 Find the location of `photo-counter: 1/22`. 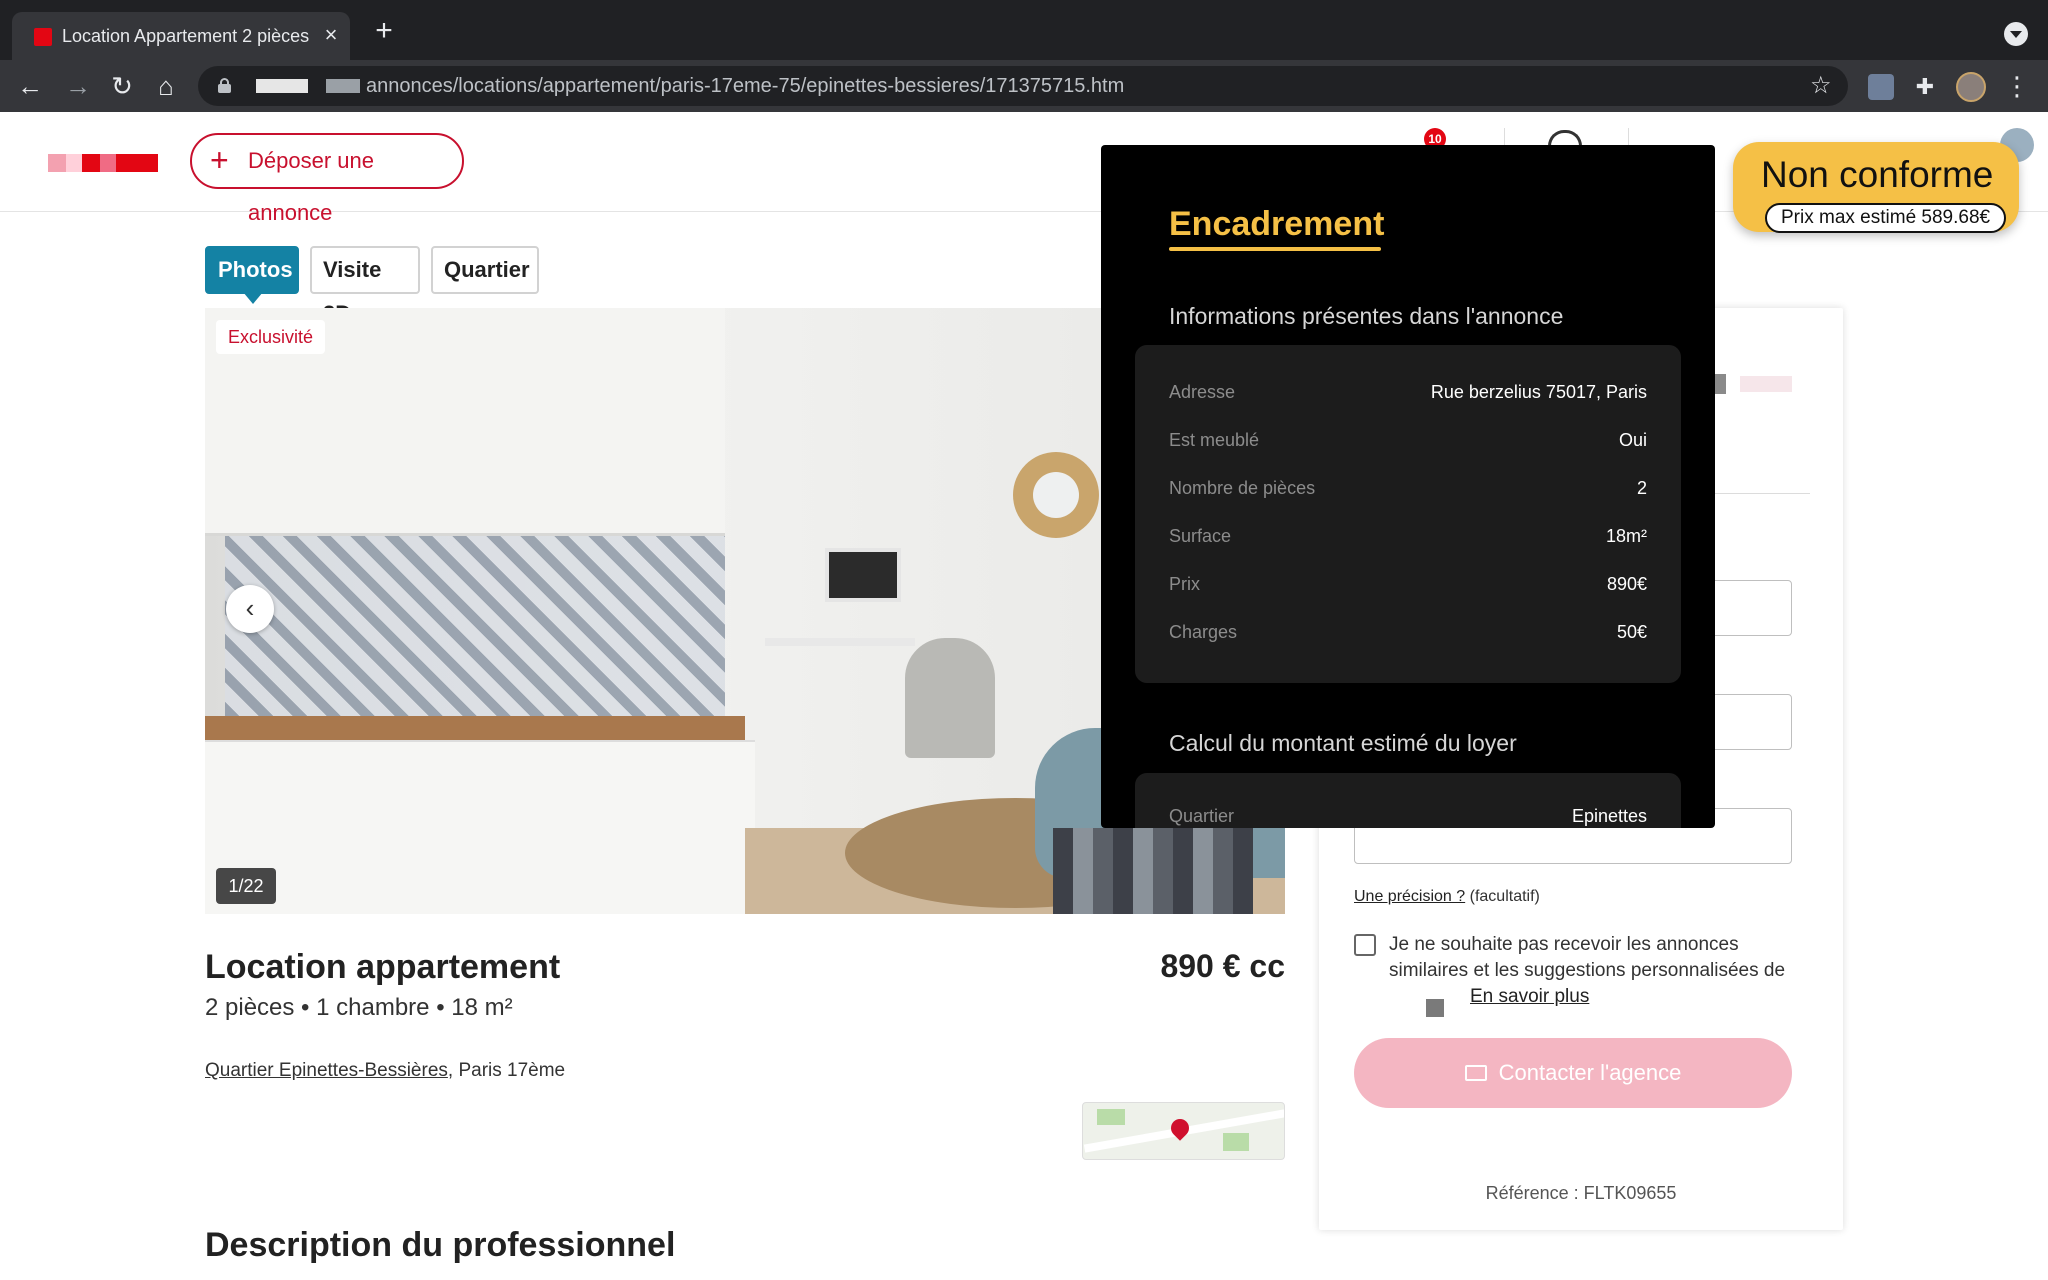

photo-counter: 1/22 is located at coordinates (246, 886).